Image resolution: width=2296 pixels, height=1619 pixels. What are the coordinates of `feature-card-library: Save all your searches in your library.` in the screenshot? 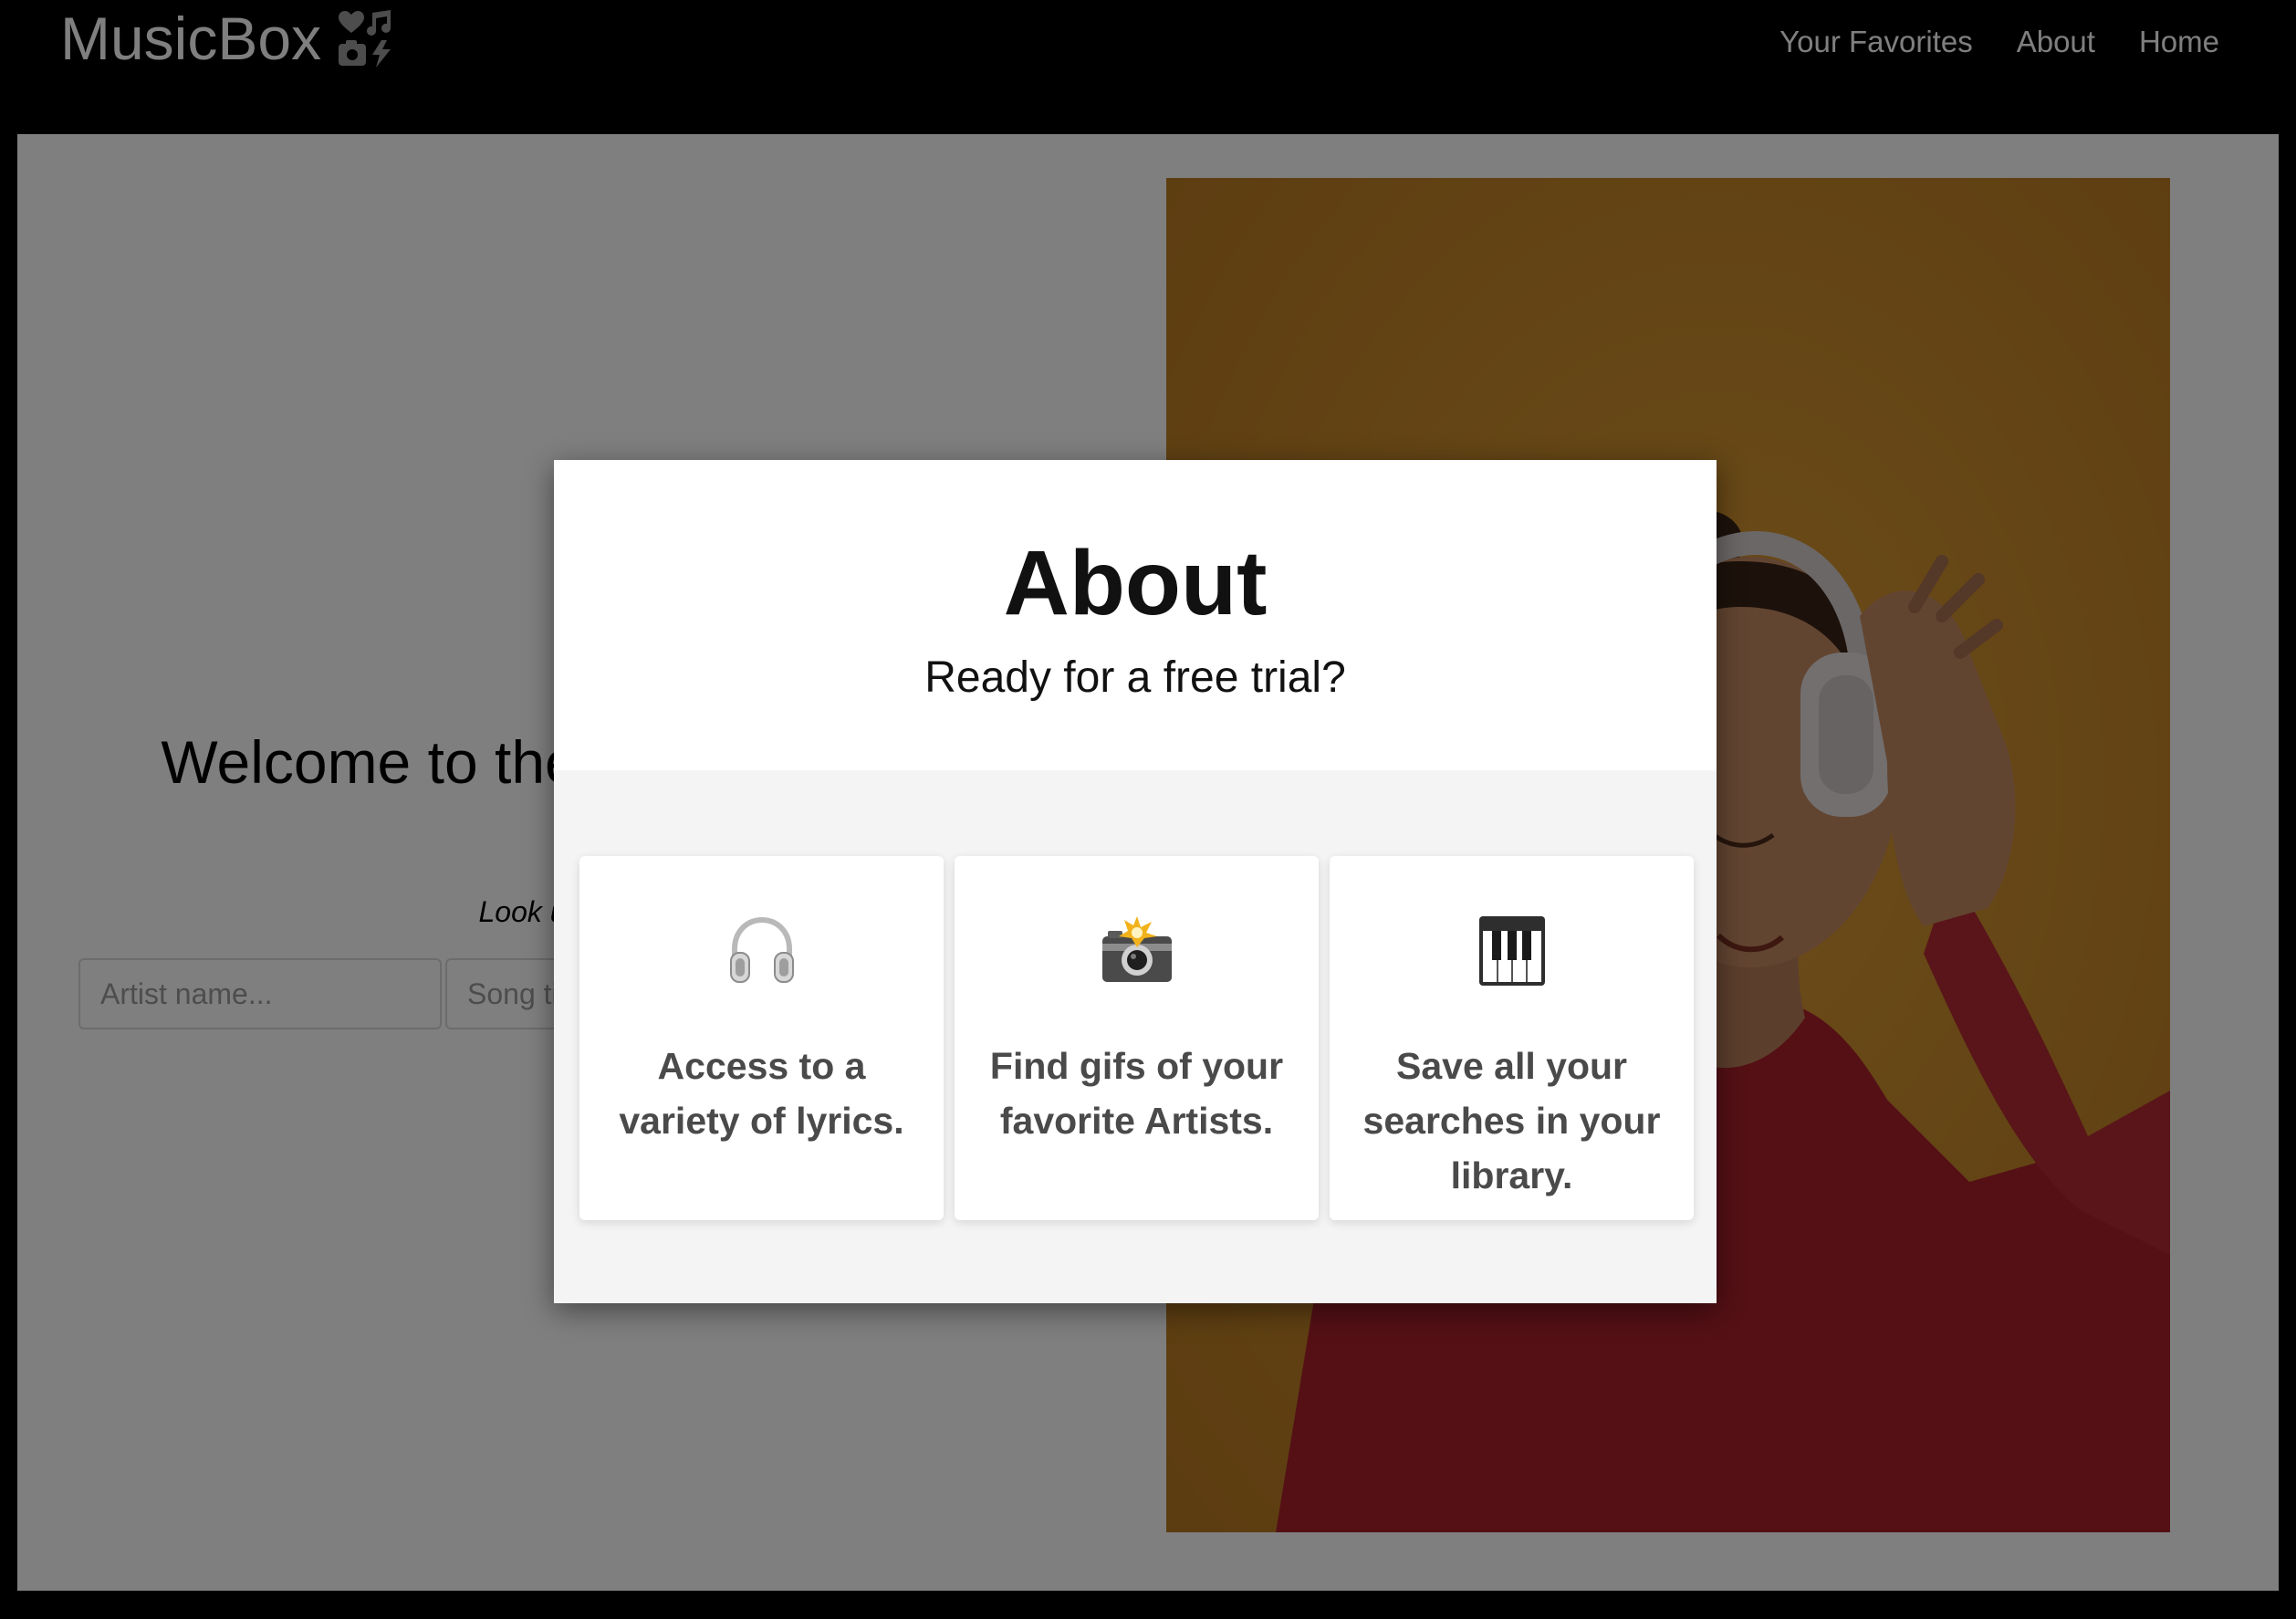 It's located at (1512, 1038).